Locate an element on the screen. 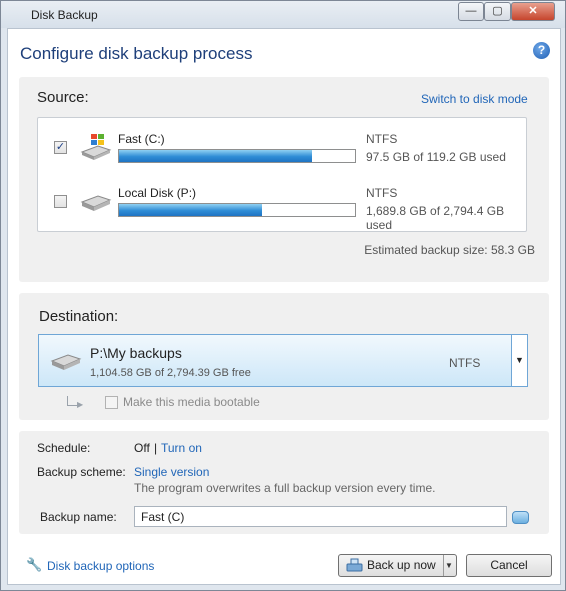 This screenshot has width=566, height=591. bootable-label: Make this media bootable is located at coordinates (191, 402).